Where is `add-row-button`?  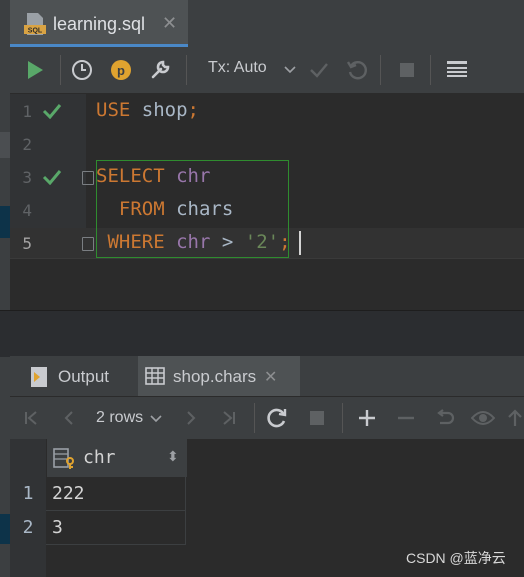
add-row-button is located at coordinates (367, 418).